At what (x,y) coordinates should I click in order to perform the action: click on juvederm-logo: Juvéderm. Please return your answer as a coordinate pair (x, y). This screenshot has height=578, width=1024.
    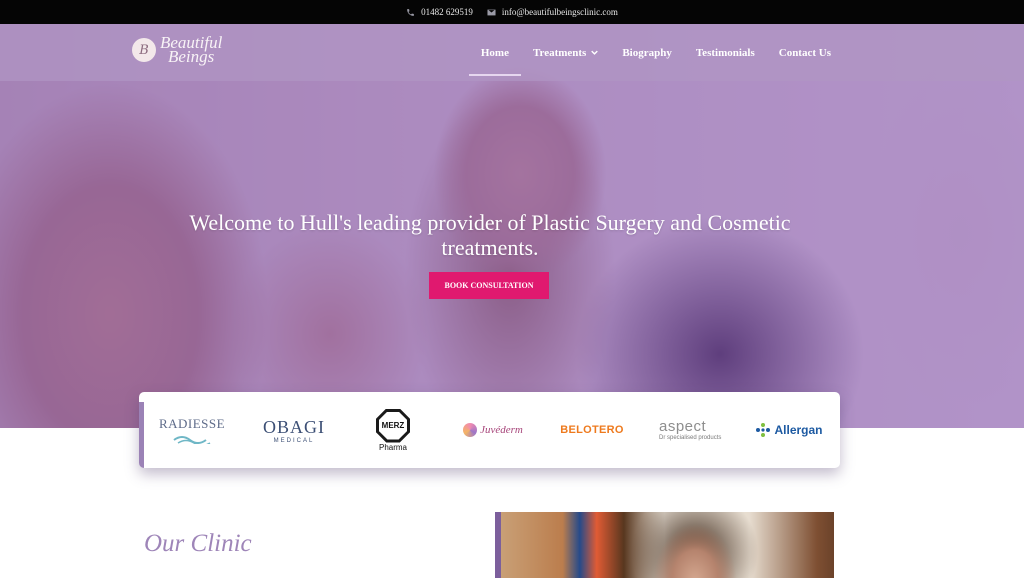
    Looking at the image, I should click on (493, 430).